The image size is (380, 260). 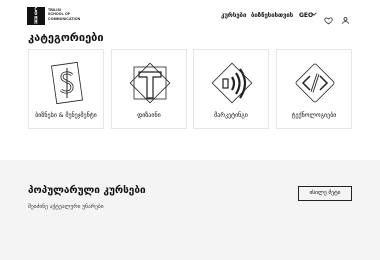 What do you see at coordinates (233, 15) in the screenshot?
I see `nav-courses-link: კურსები` at bounding box center [233, 15].